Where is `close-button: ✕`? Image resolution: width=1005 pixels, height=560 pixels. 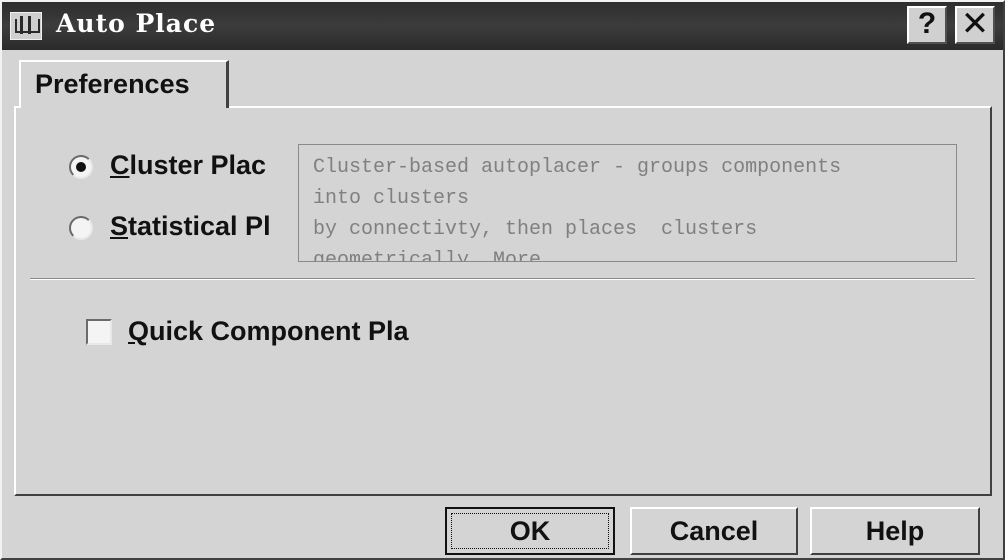
close-button: ✕ is located at coordinates (975, 25).